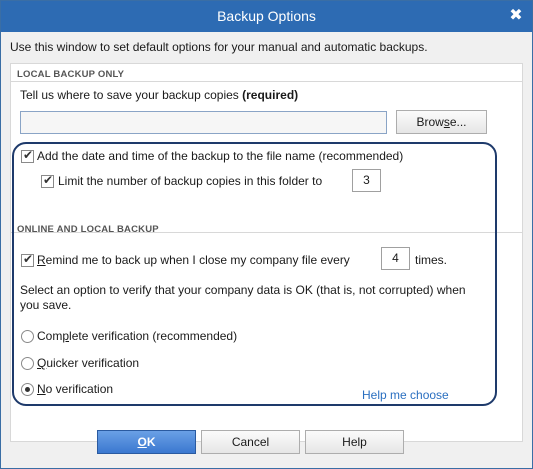 The width and height of the screenshot is (533, 469). What do you see at coordinates (395, 258) in the screenshot?
I see `remind-frequency-field: 4` at bounding box center [395, 258].